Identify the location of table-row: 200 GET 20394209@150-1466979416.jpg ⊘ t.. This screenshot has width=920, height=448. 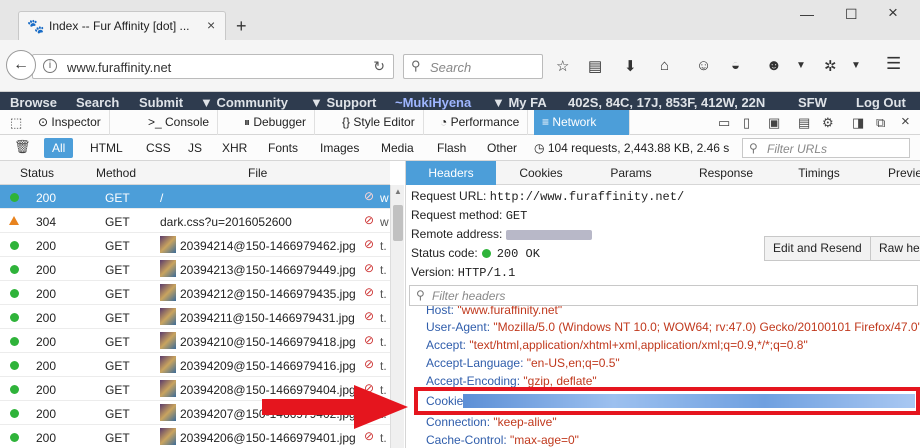
(195, 365).